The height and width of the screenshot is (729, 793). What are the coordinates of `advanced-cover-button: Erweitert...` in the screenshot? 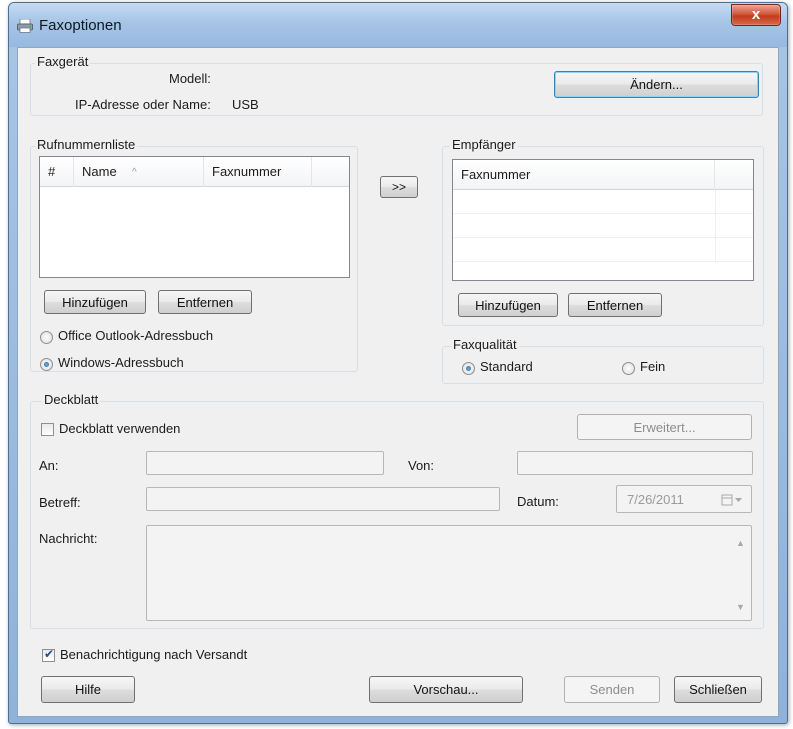 It's located at (664, 427).